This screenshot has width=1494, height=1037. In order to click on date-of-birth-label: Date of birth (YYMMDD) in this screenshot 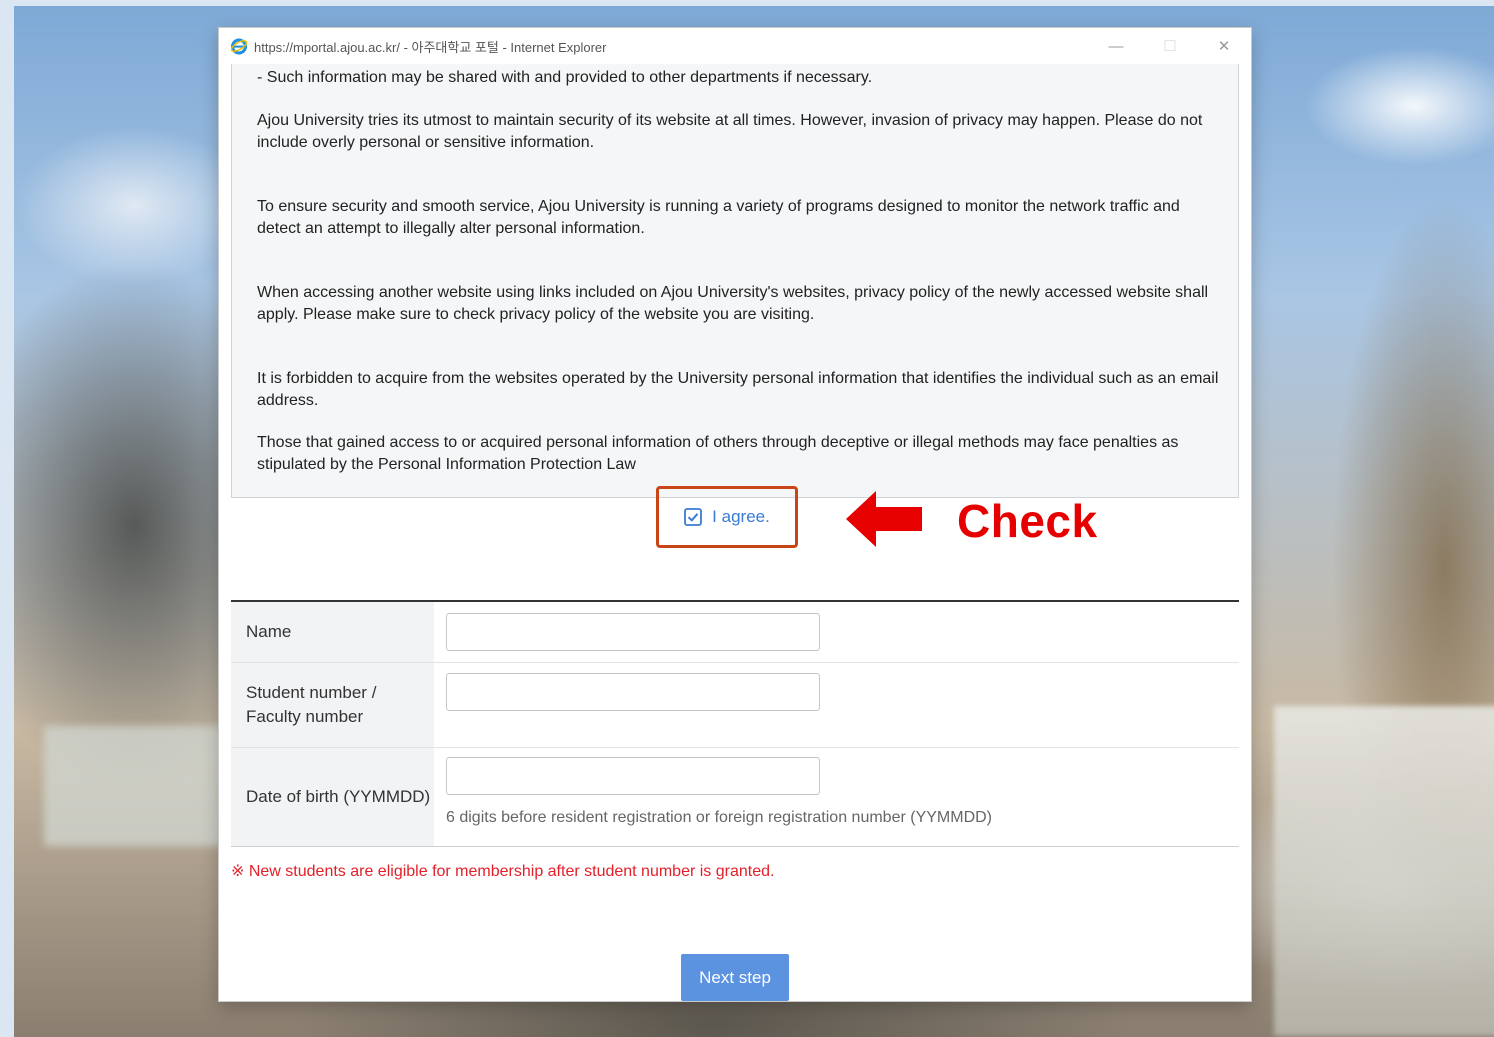, I will do `click(332, 797)`.